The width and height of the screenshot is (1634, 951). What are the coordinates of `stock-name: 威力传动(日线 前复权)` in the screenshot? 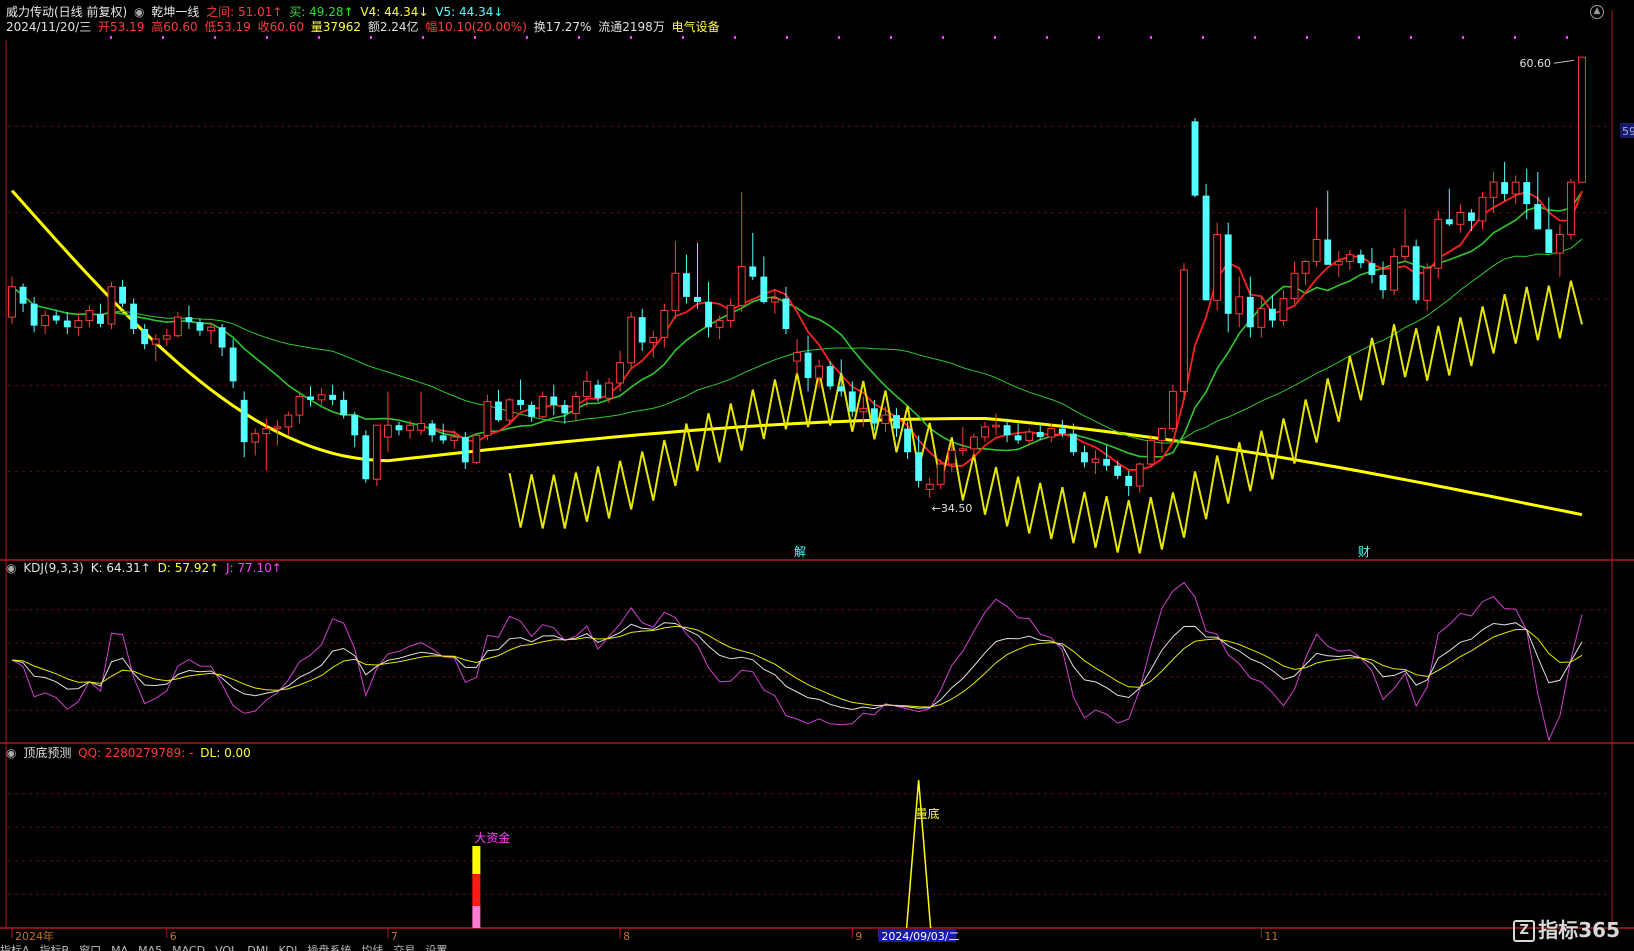 It's located at (66, 12).